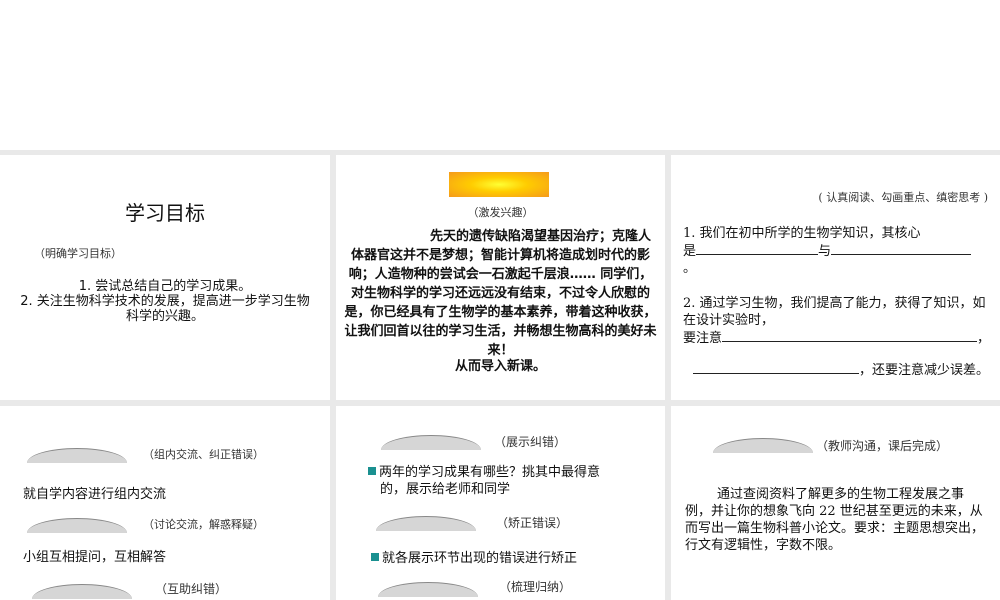  I want to click on bullet-item: 就各展示环节出现的错误进行矫正, so click(474, 556).